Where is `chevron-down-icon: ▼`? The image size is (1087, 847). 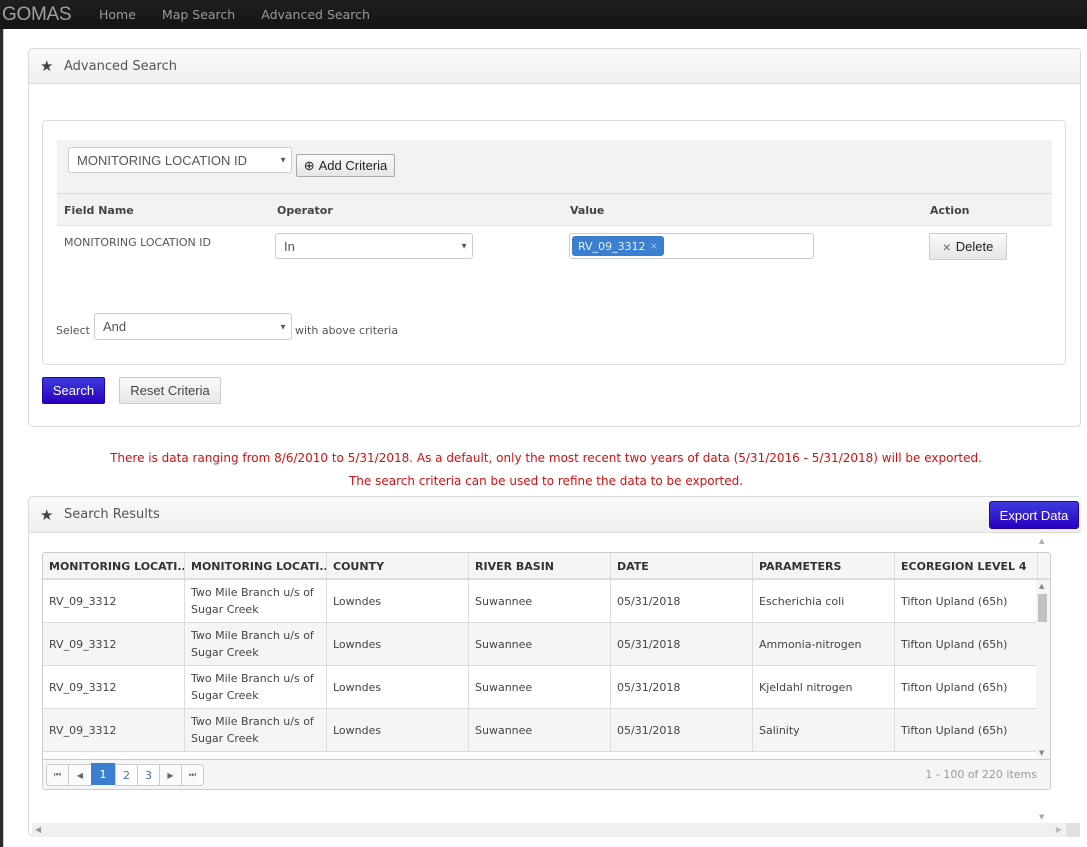
chevron-down-icon: ▼ is located at coordinates (283, 160).